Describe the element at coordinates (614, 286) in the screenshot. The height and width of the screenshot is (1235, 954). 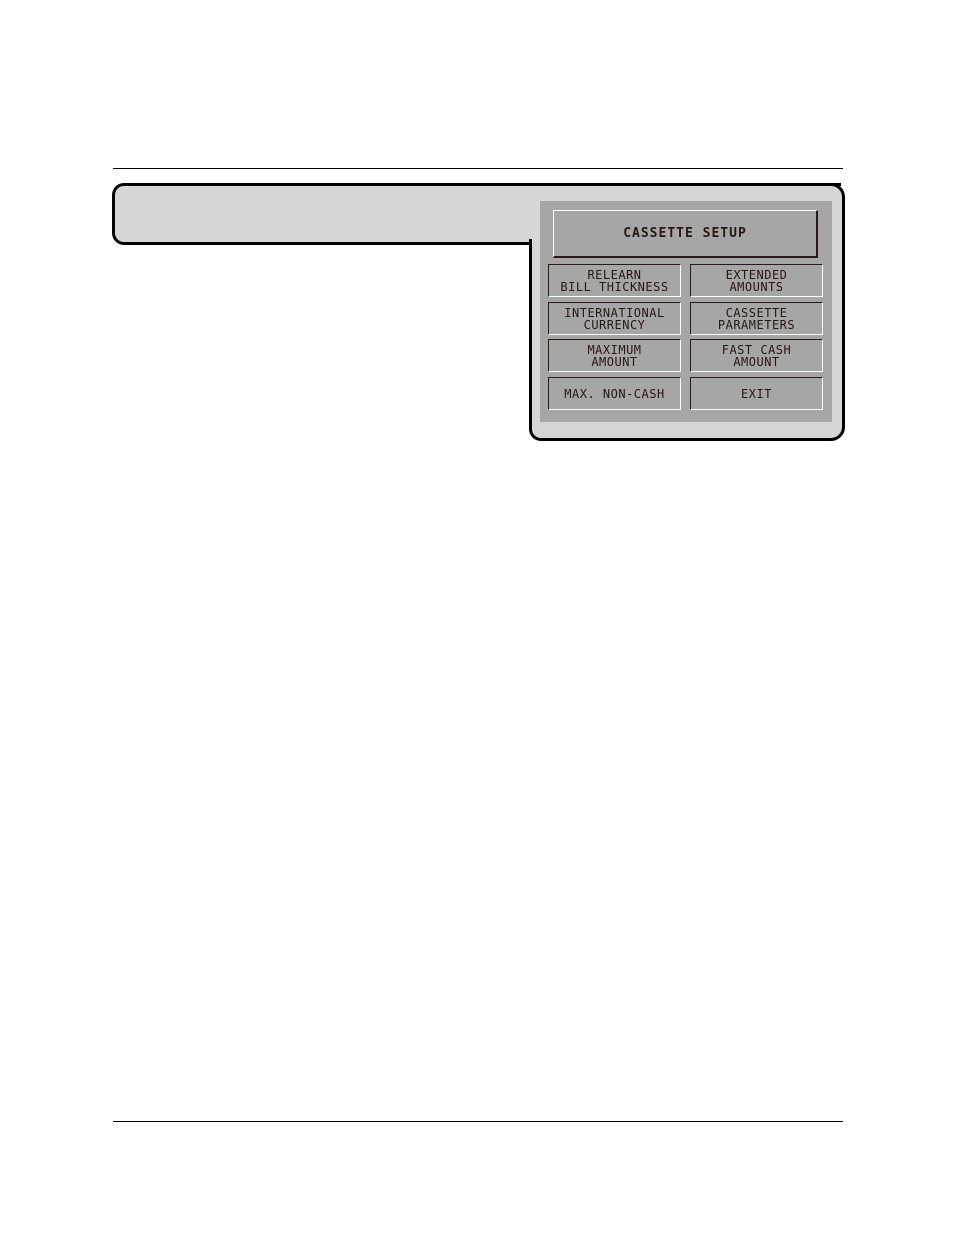
I see `button-label-line: BILL THICKNESS` at that location.